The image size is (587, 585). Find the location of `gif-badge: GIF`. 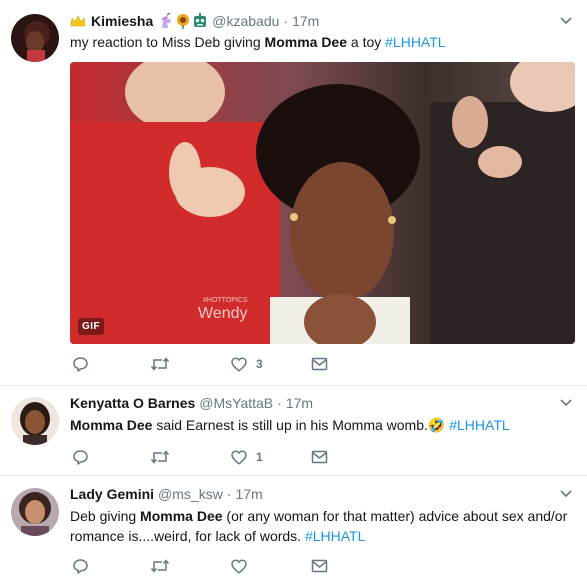

gif-badge: GIF is located at coordinates (91, 326).